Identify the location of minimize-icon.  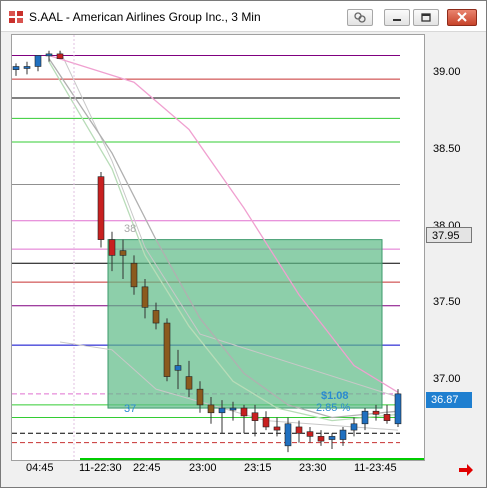
(397, 20).